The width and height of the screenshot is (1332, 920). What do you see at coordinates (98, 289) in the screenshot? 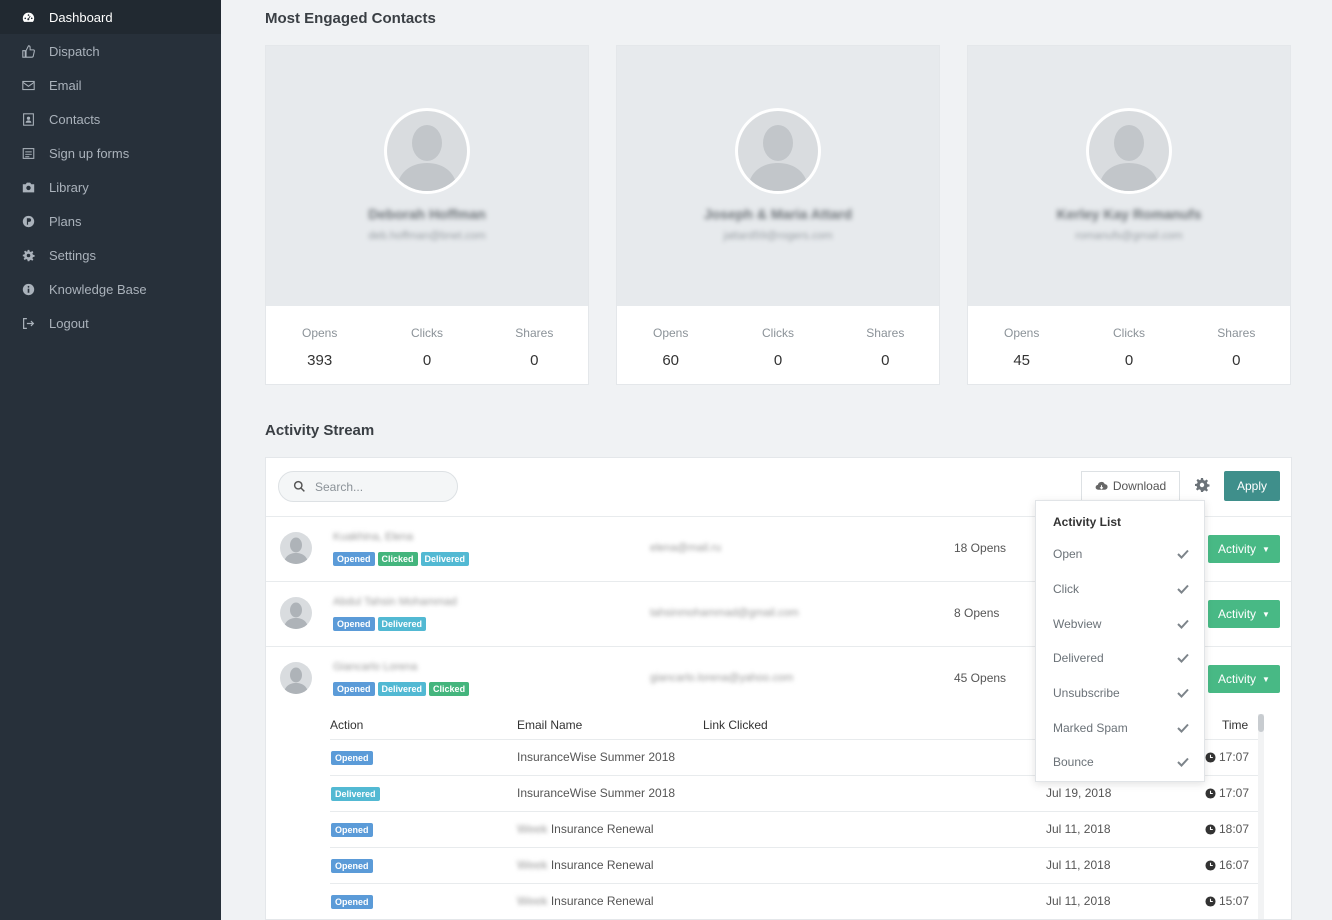
I see `sidebar-item-label: Knowledge Base` at bounding box center [98, 289].